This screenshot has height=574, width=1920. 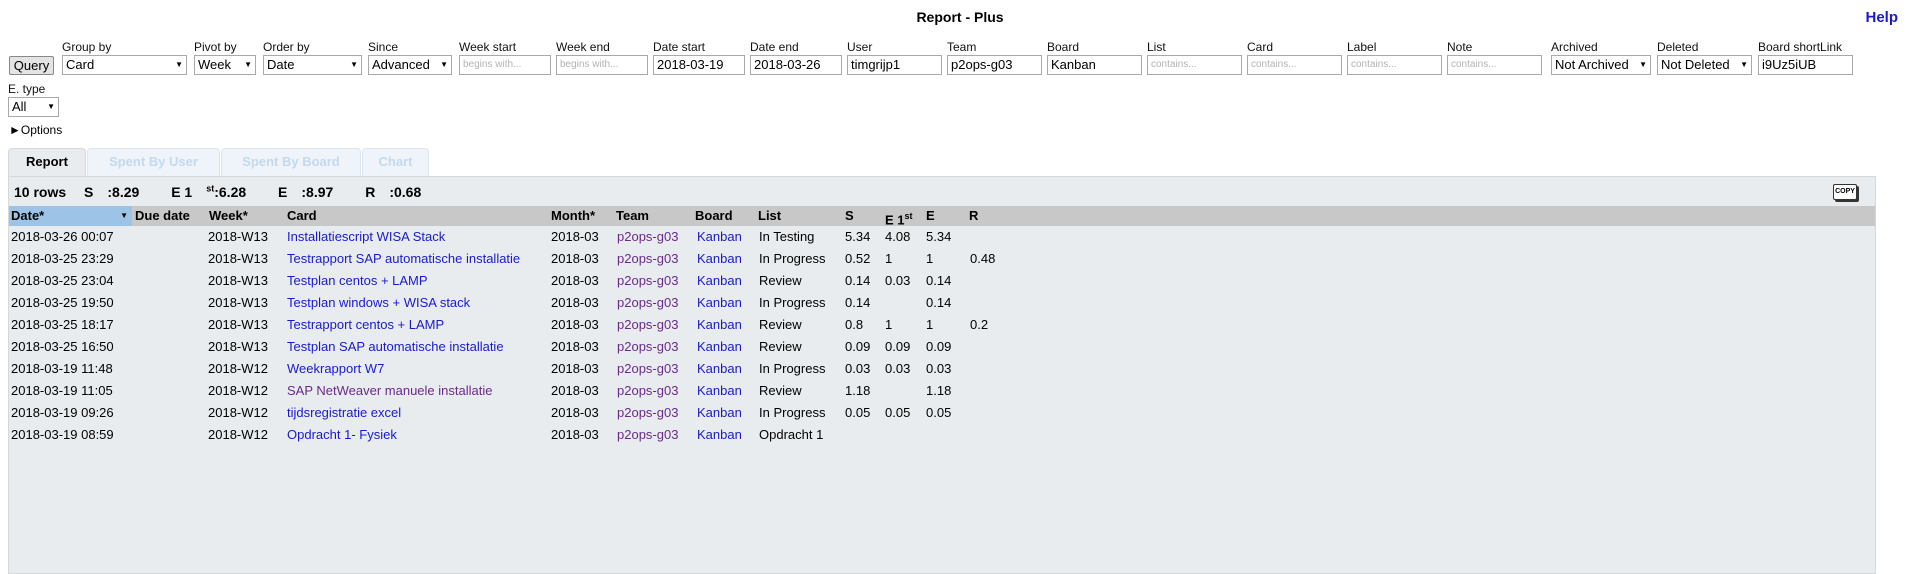 What do you see at coordinates (35, 130) in the screenshot?
I see `options-toggle: ►Options` at bounding box center [35, 130].